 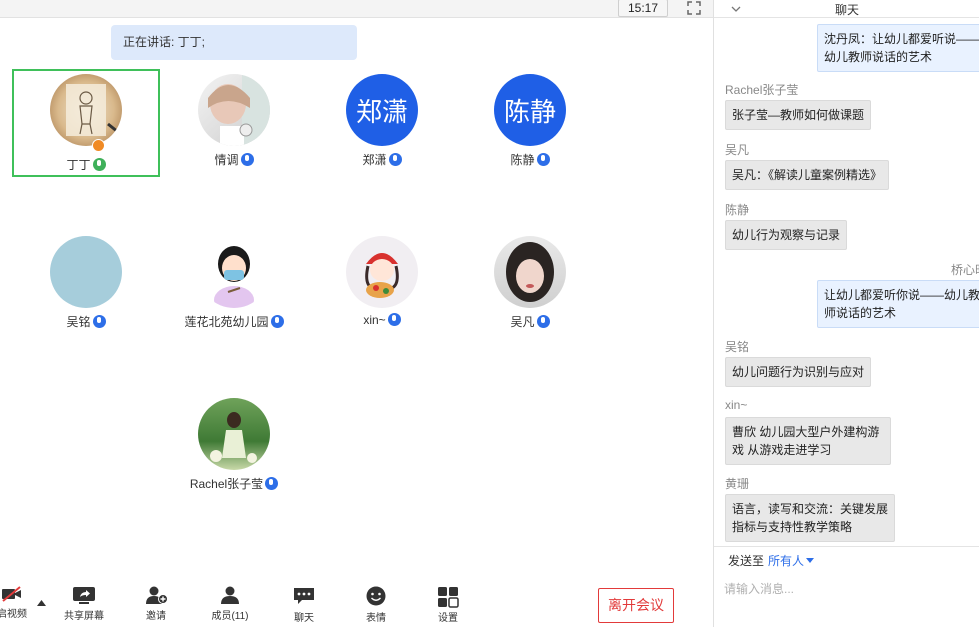 I want to click on participant-name: 莲花北苑幼儿园, so click(x=234, y=321).